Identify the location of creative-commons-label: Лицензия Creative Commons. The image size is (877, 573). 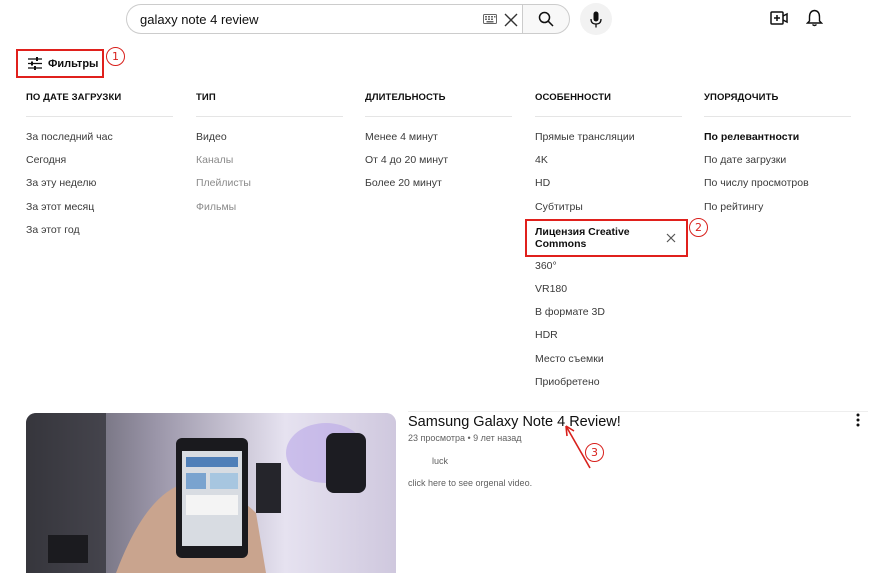
(582, 238).